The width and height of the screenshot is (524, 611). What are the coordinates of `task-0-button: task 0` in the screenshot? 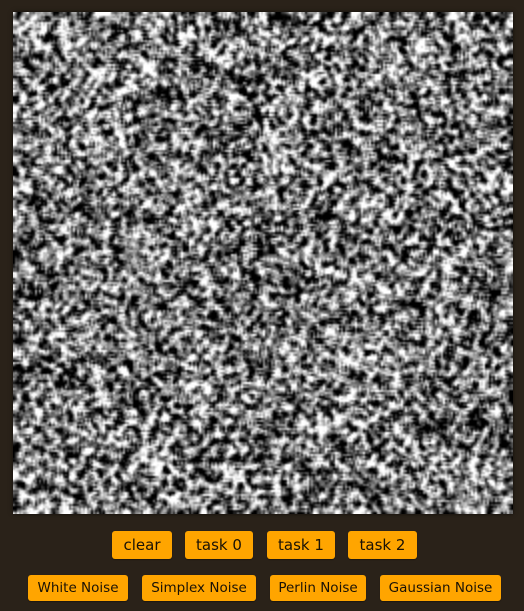 It's located at (219, 545).